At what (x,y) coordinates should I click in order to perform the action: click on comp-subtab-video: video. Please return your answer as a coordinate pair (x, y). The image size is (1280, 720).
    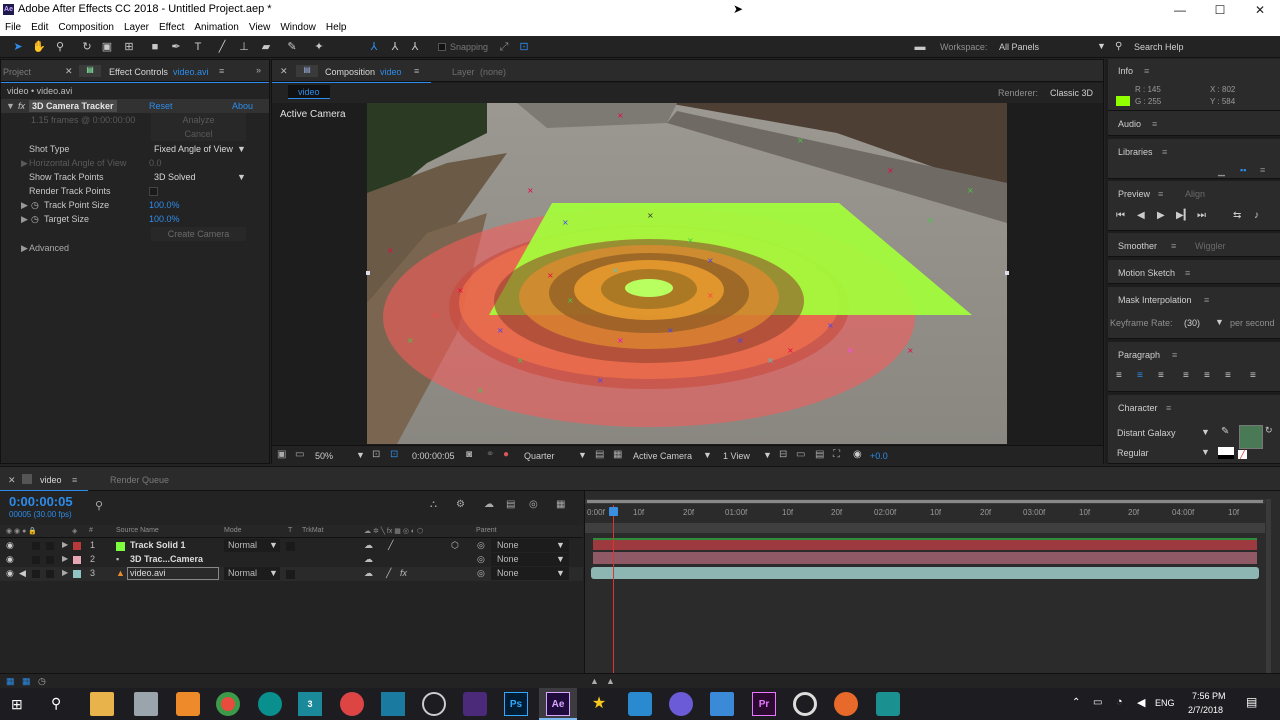
    Looking at the image, I should click on (309, 92).